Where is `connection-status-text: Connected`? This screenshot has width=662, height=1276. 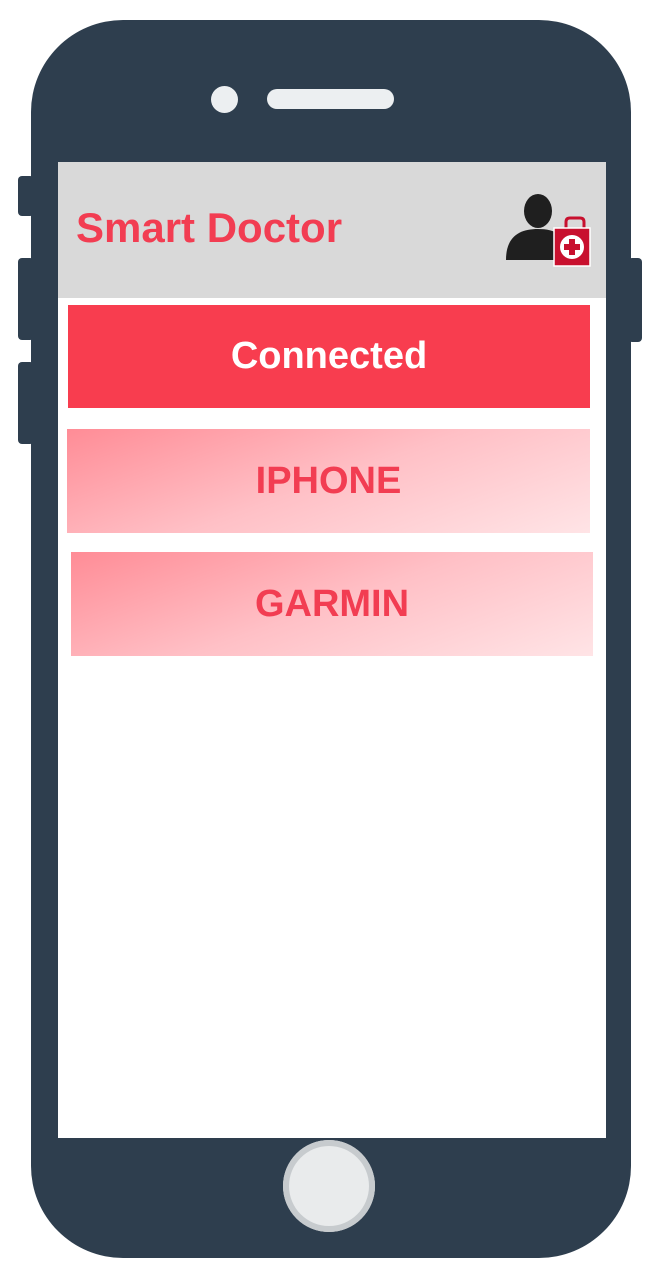 connection-status-text: Connected is located at coordinates (329, 356).